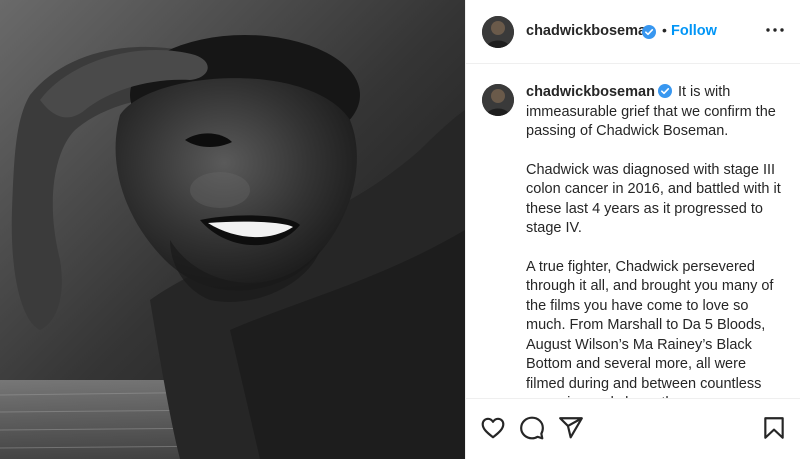  Describe the element at coordinates (774, 428) in the screenshot. I see `bookmark-icon` at that location.